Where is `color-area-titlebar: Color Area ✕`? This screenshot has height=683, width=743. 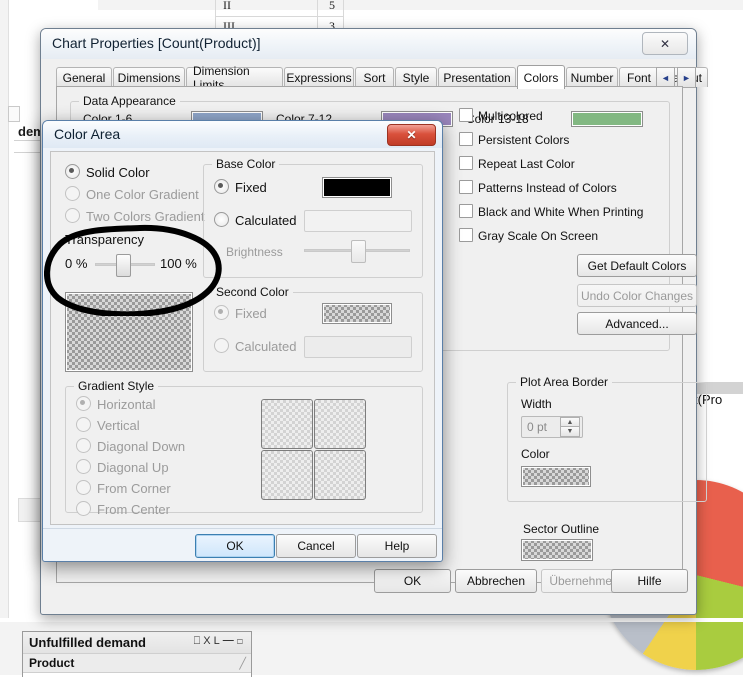 color-area-titlebar: Color Area ✕ is located at coordinates (242, 134).